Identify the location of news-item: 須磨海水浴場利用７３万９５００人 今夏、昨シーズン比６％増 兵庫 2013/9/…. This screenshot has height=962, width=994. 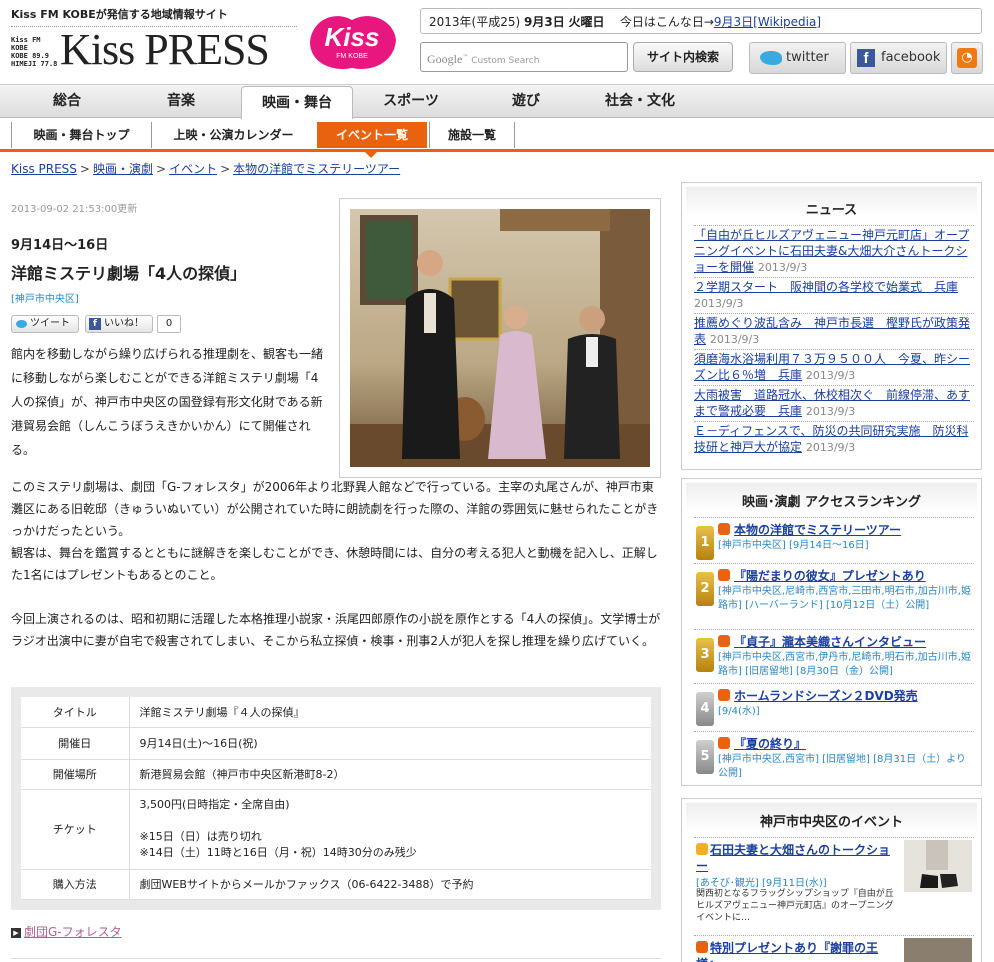
(834, 366).